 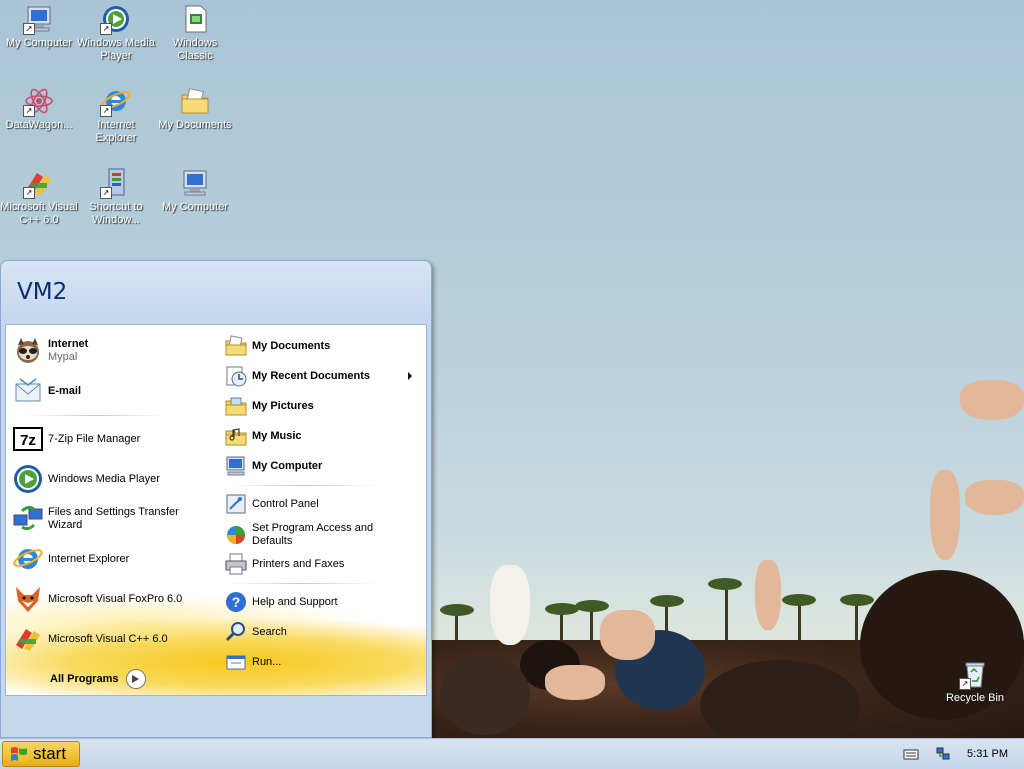 I want to click on recent-item-label: Internet Explorer, so click(x=89, y=558).